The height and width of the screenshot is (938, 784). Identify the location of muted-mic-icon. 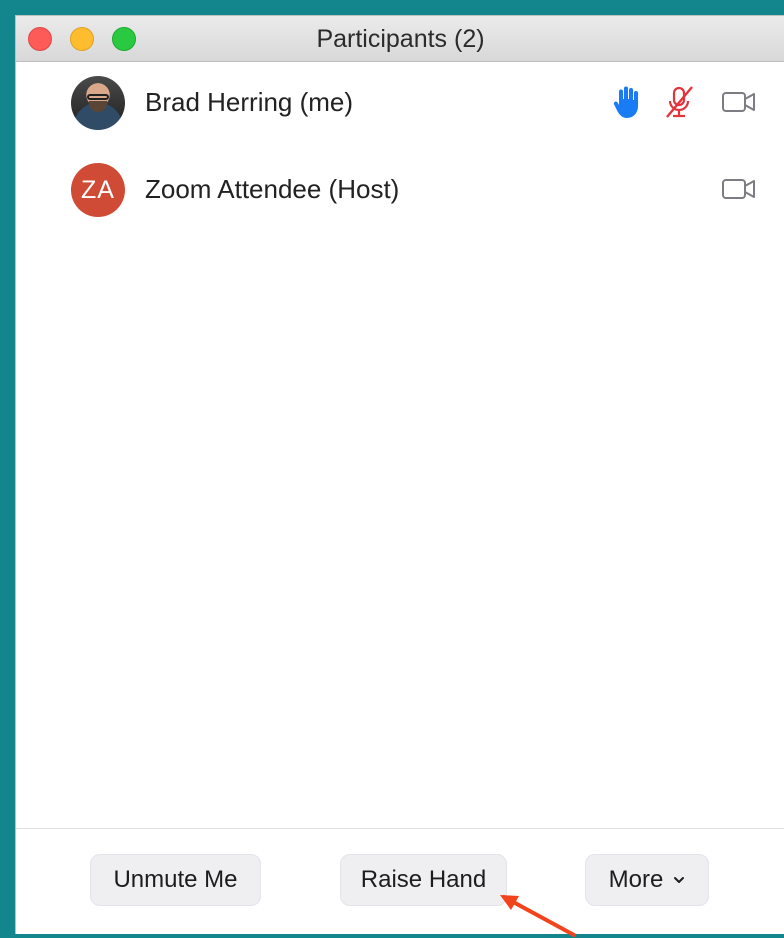
(679, 102).